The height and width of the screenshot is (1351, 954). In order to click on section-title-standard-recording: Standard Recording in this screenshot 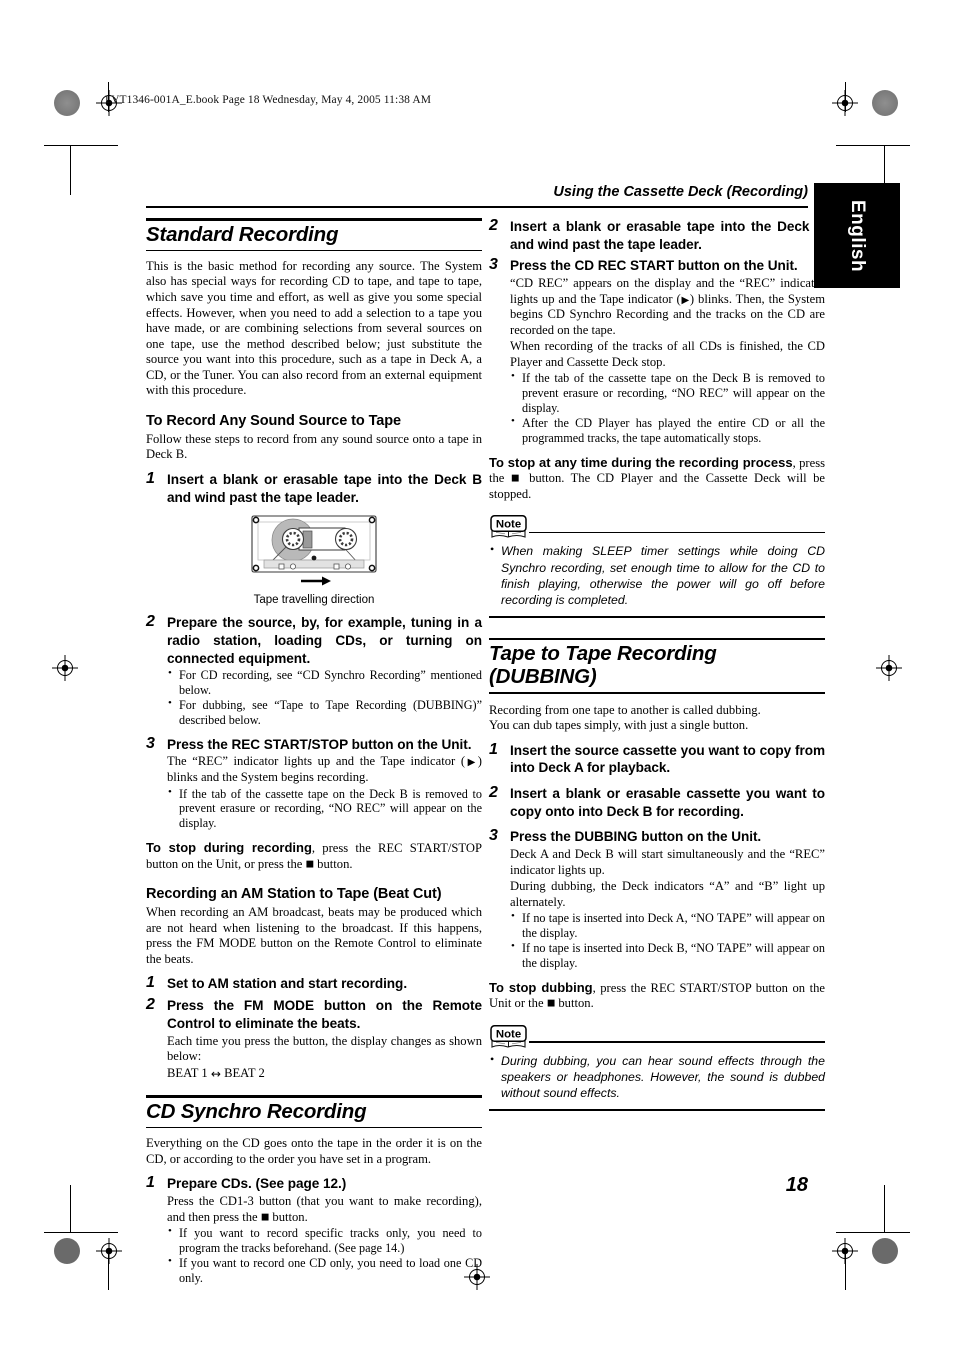, I will do `click(242, 234)`.